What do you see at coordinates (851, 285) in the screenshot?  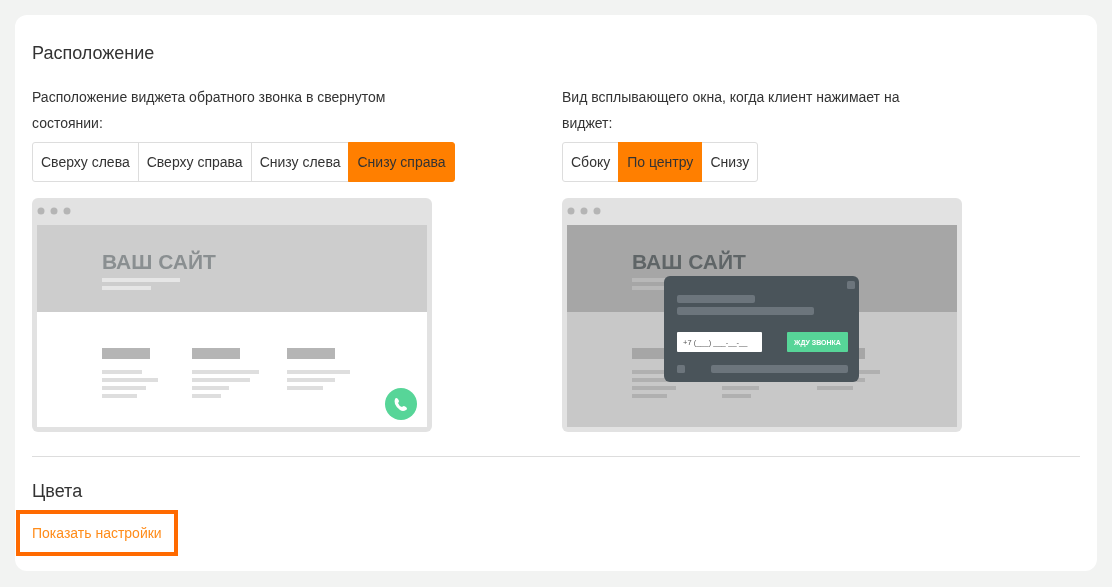 I see `close-icon` at bounding box center [851, 285].